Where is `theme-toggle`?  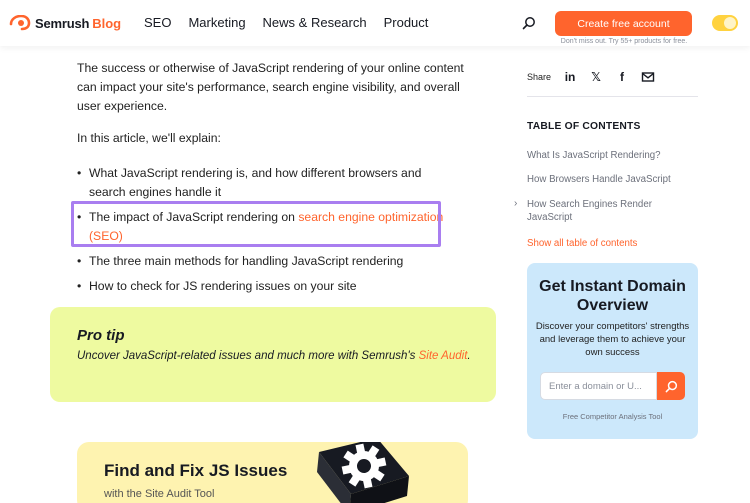 theme-toggle is located at coordinates (725, 23).